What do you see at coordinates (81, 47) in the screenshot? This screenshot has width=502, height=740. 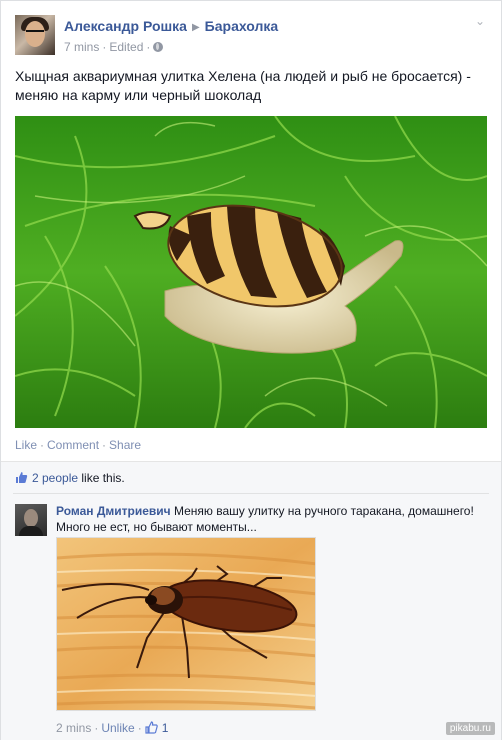 I see `post-timestamp: 7 mins` at bounding box center [81, 47].